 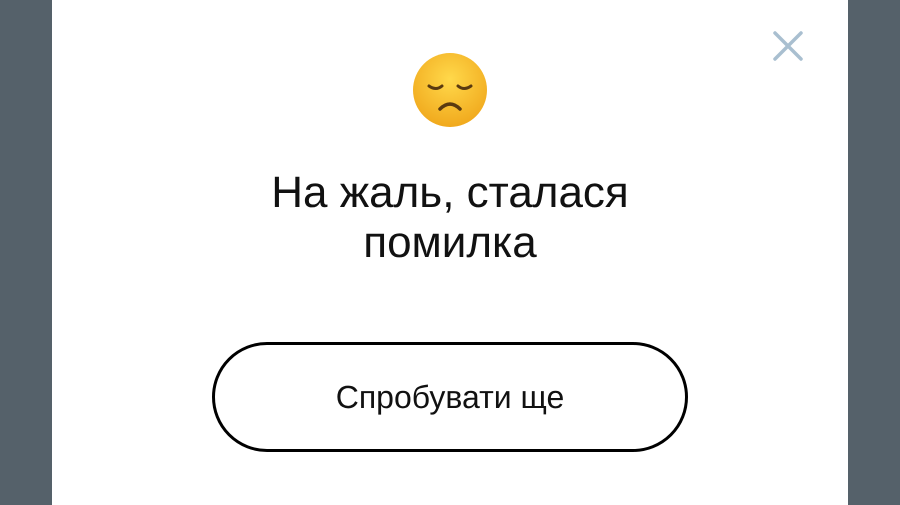 I want to click on close-icon, so click(x=788, y=46).